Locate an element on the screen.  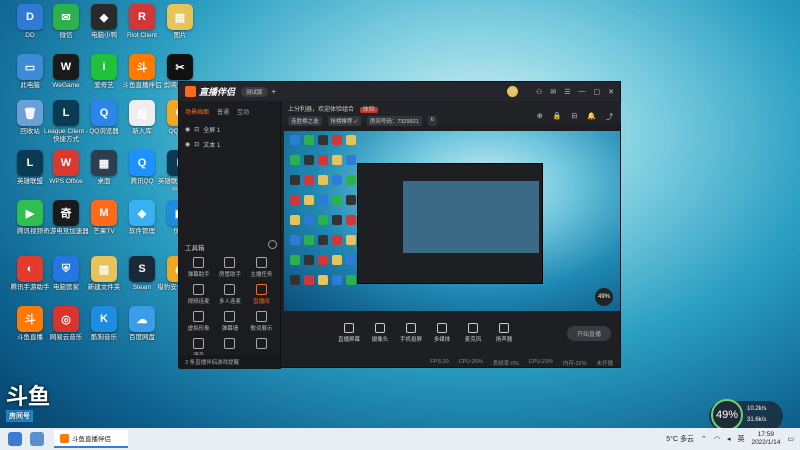
desktop-icon: ▤ 图片 is located at coordinates (180, 22).